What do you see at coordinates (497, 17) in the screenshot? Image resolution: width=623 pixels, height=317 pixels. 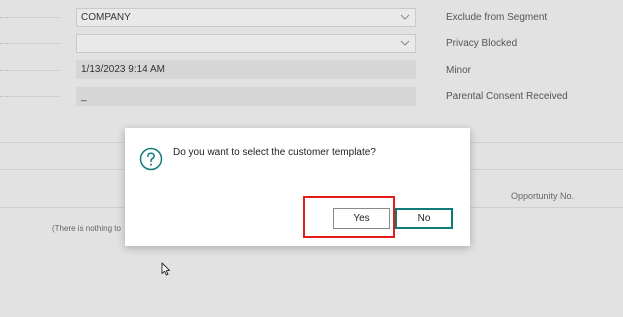 I see `exclude-from-segment-label: Exclude from Segment` at bounding box center [497, 17].